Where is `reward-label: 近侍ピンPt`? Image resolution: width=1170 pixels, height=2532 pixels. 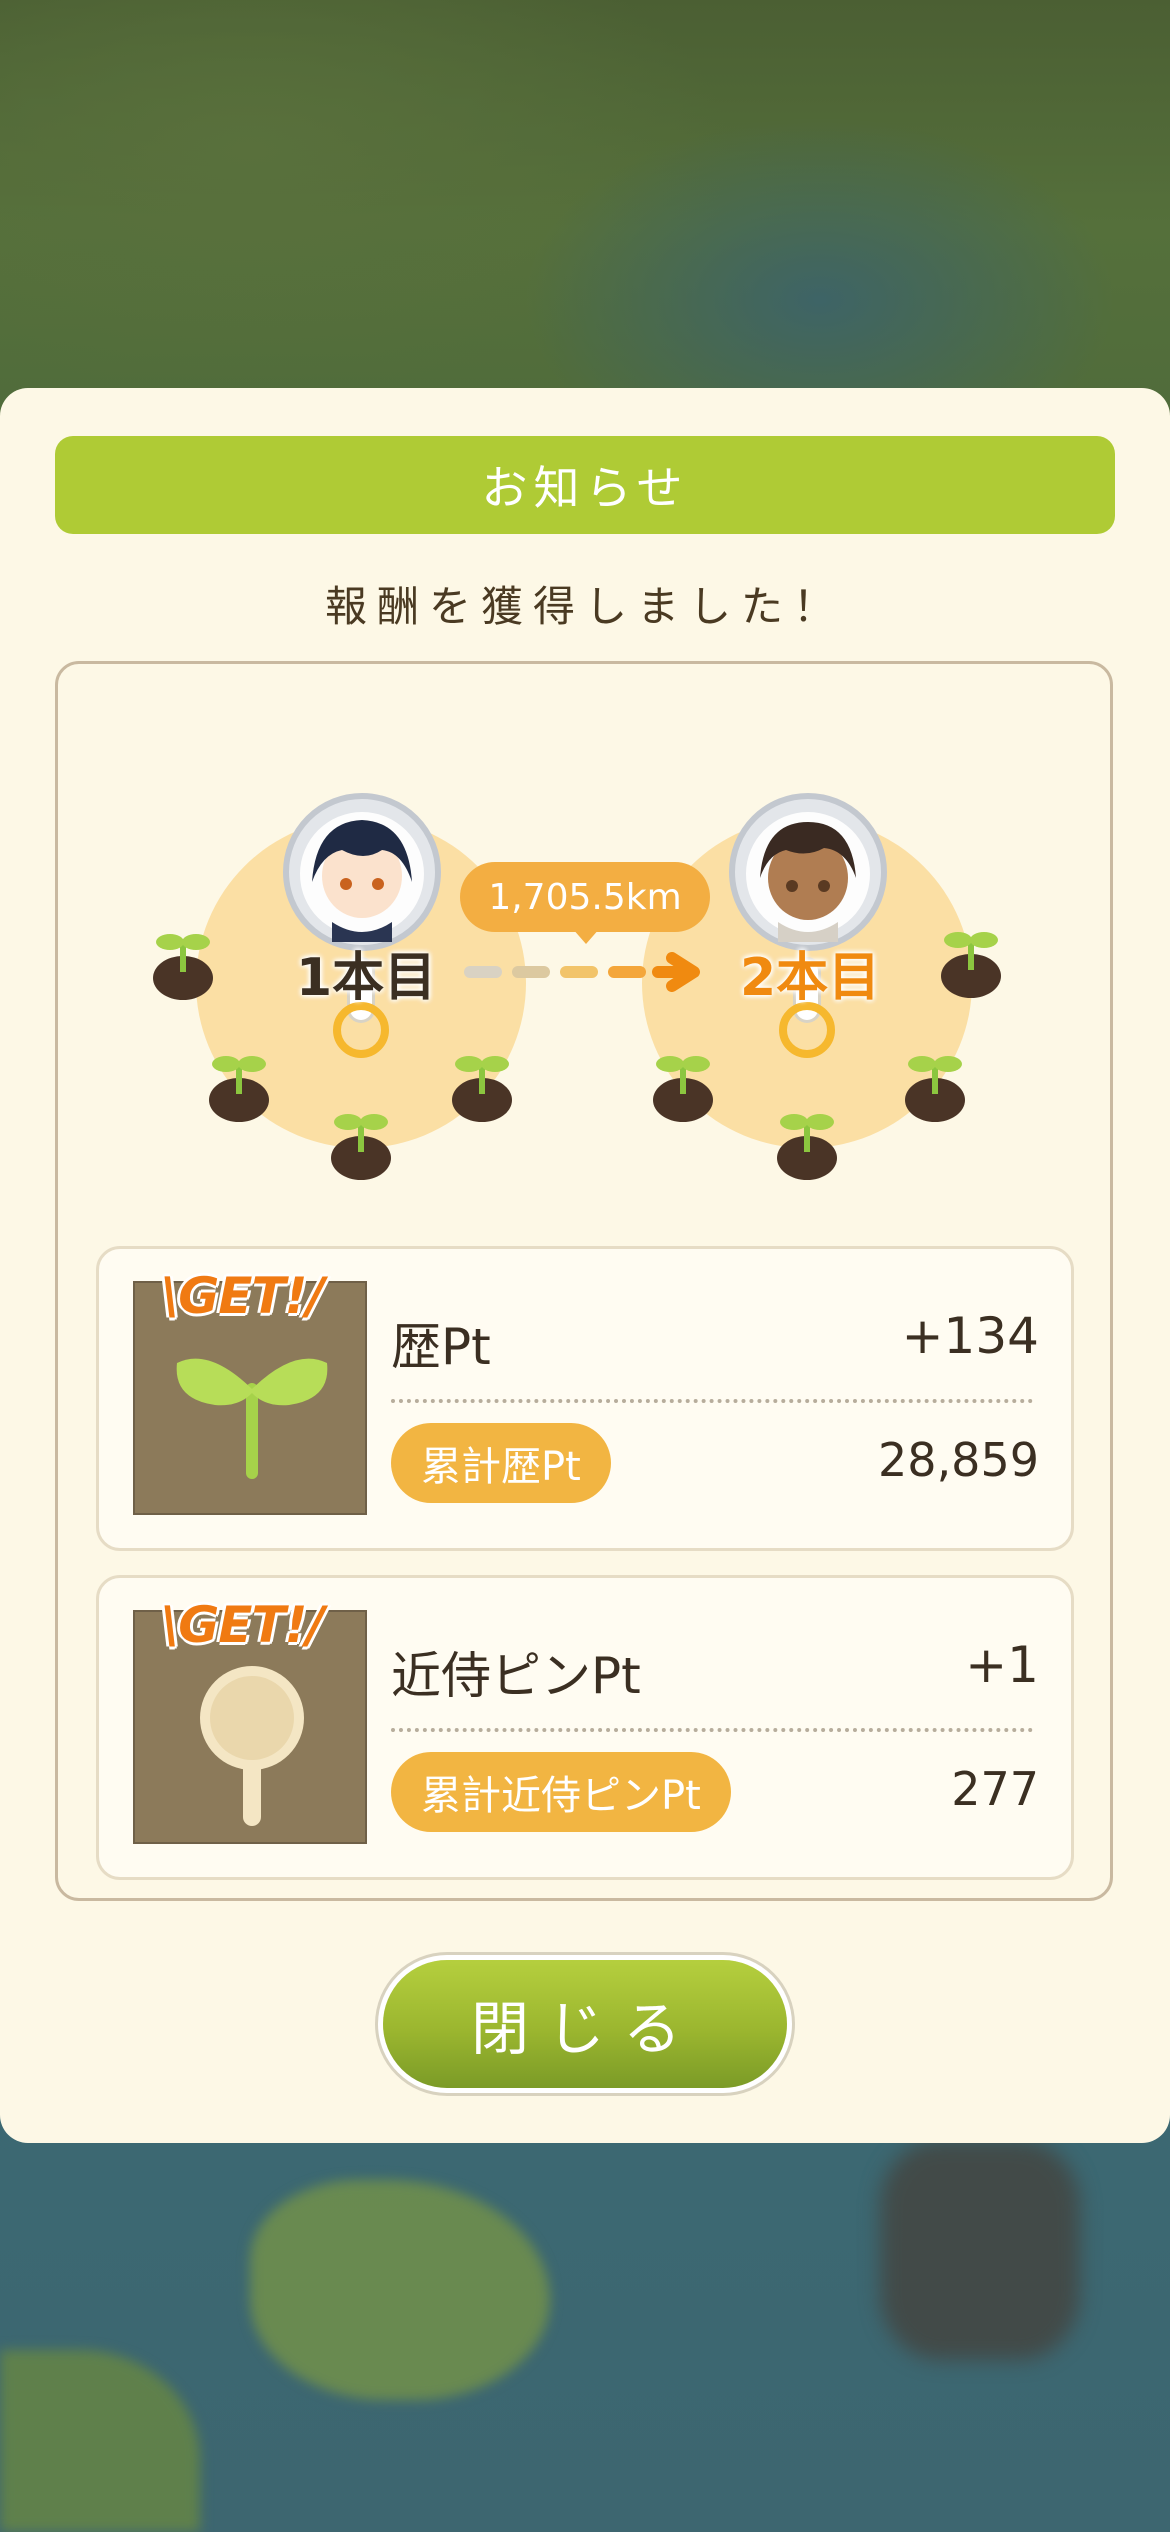
reward-label: 近侍ピンPt is located at coordinates (516, 1676).